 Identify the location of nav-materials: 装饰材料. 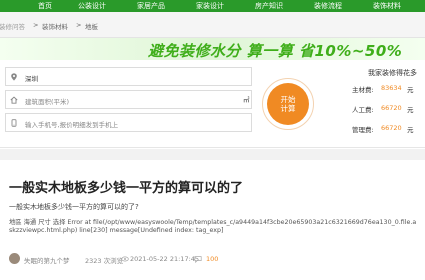
(387, 6).